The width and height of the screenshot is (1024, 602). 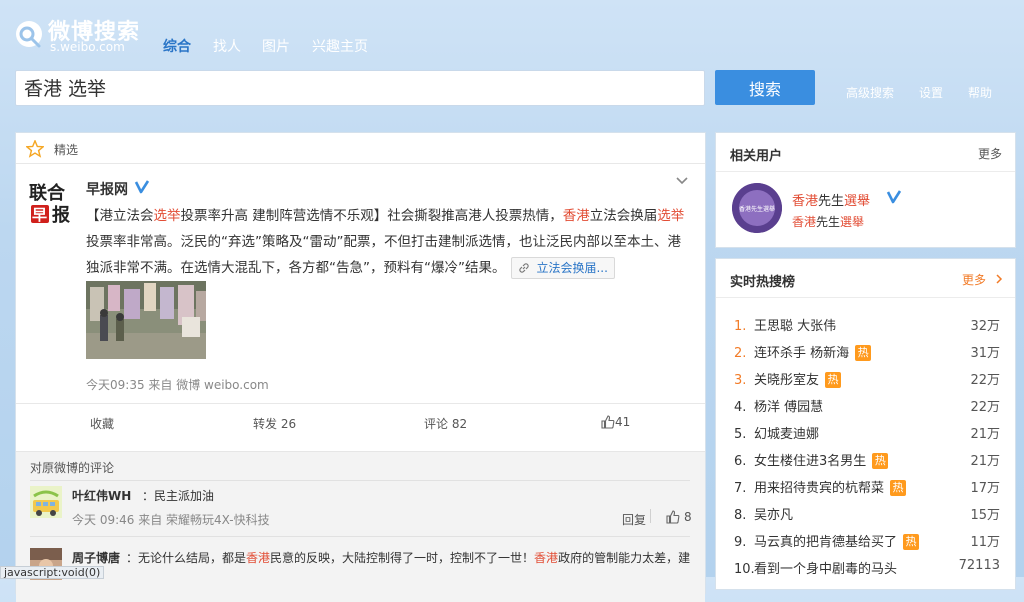 I want to click on comment-like-button: 8, so click(x=679, y=517).